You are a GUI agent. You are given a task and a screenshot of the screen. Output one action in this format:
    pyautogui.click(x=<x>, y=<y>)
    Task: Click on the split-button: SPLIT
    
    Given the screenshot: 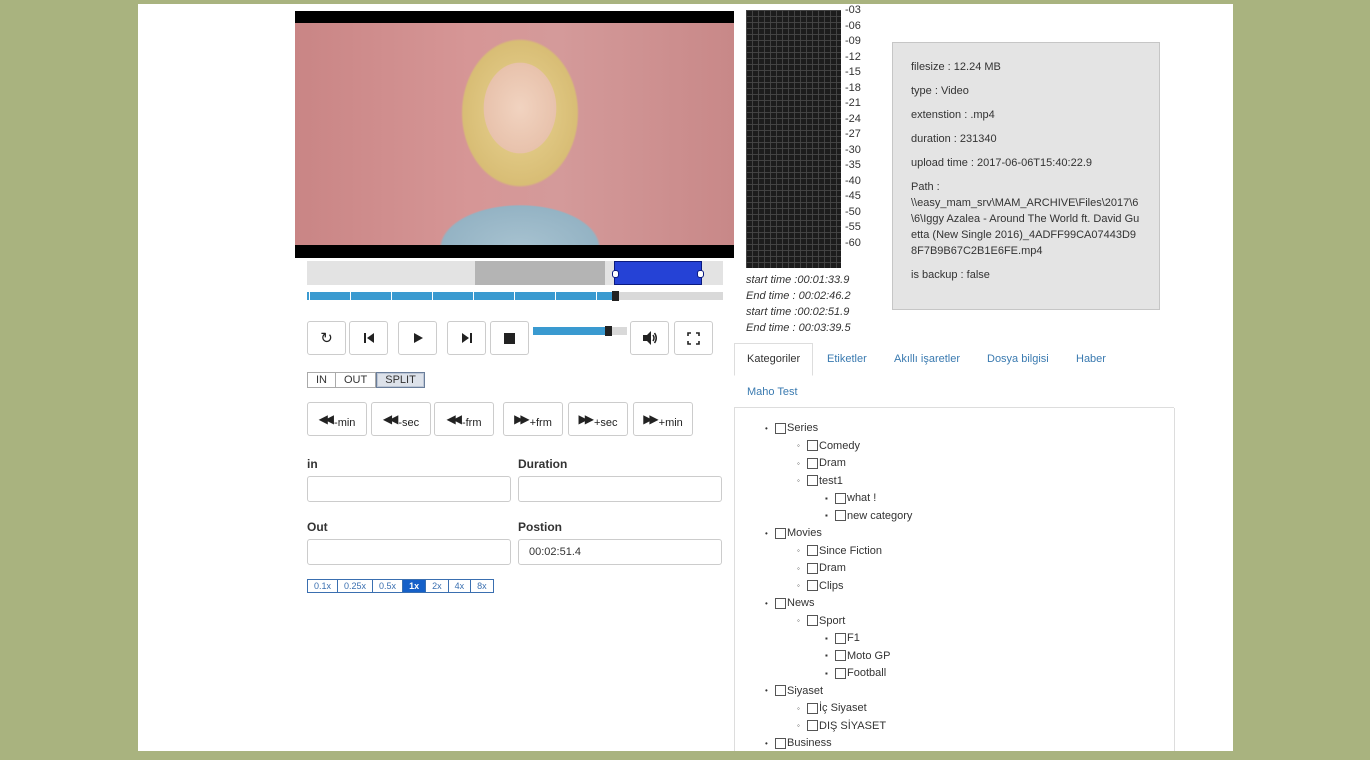 What is the action you would take?
    pyautogui.click(x=400, y=380)
    